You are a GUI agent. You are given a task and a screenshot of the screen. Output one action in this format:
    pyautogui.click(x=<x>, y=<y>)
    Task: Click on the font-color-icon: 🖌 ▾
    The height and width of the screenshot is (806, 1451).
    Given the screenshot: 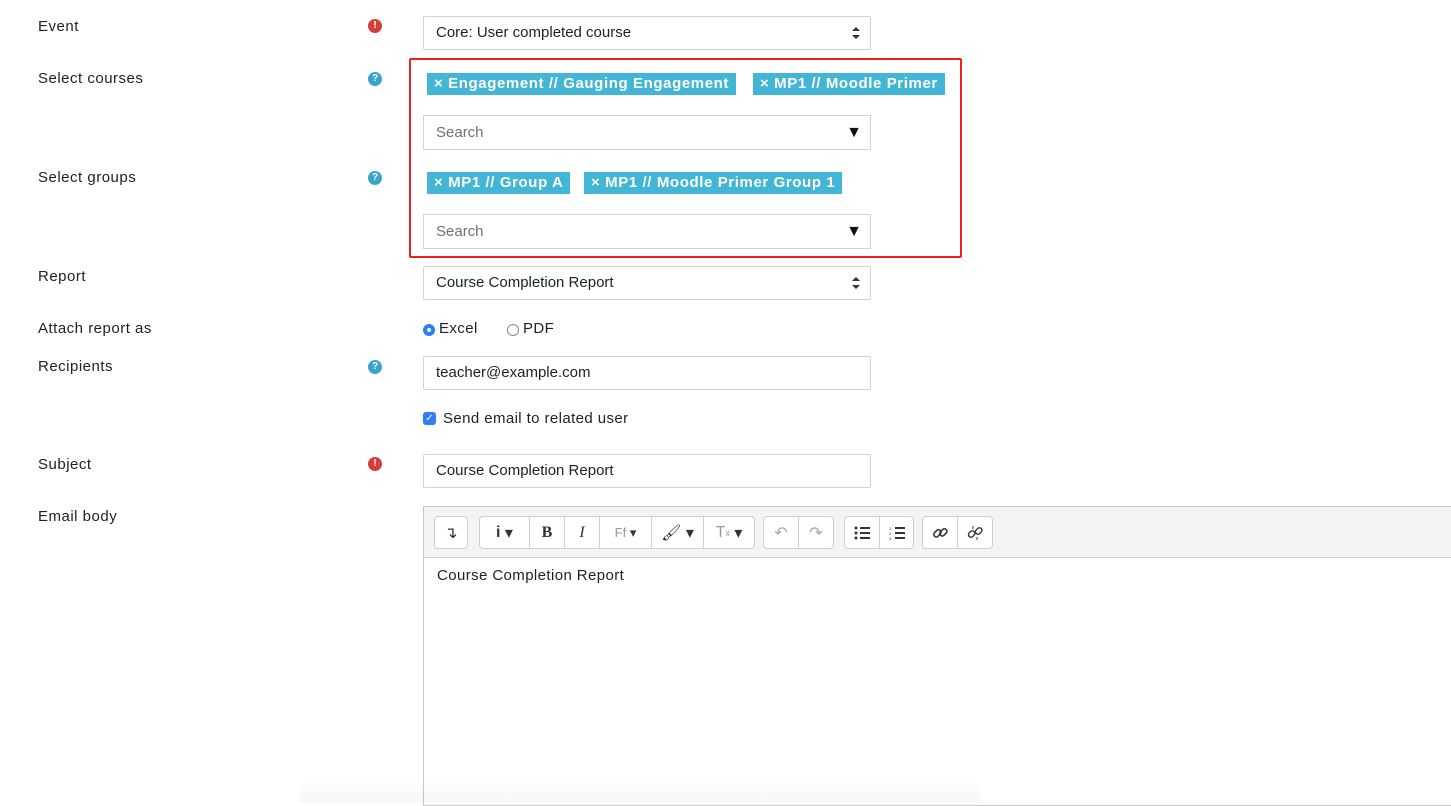 What is the action you would take?
    pyautogui.click(x=678, y=532)
    